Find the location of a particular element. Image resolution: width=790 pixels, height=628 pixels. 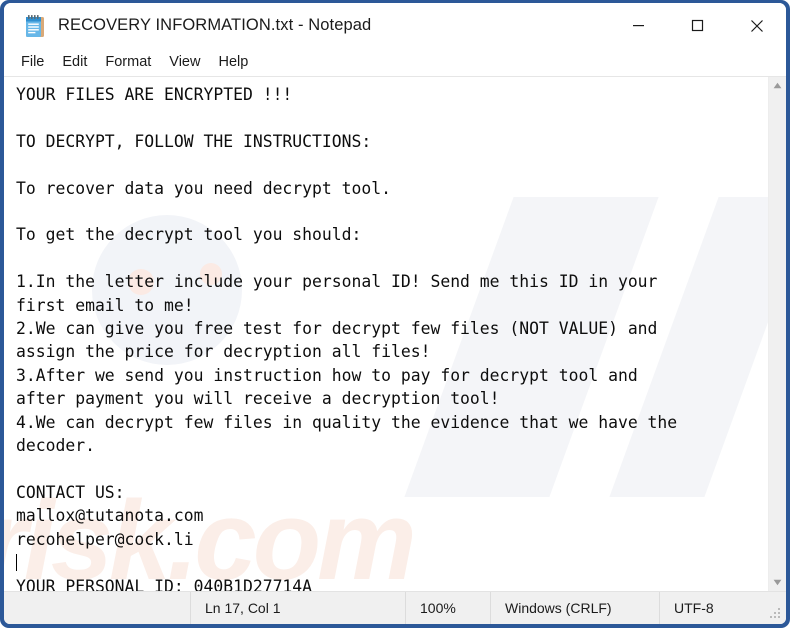

menu-item-view: View is located at coordinates (184, 62).